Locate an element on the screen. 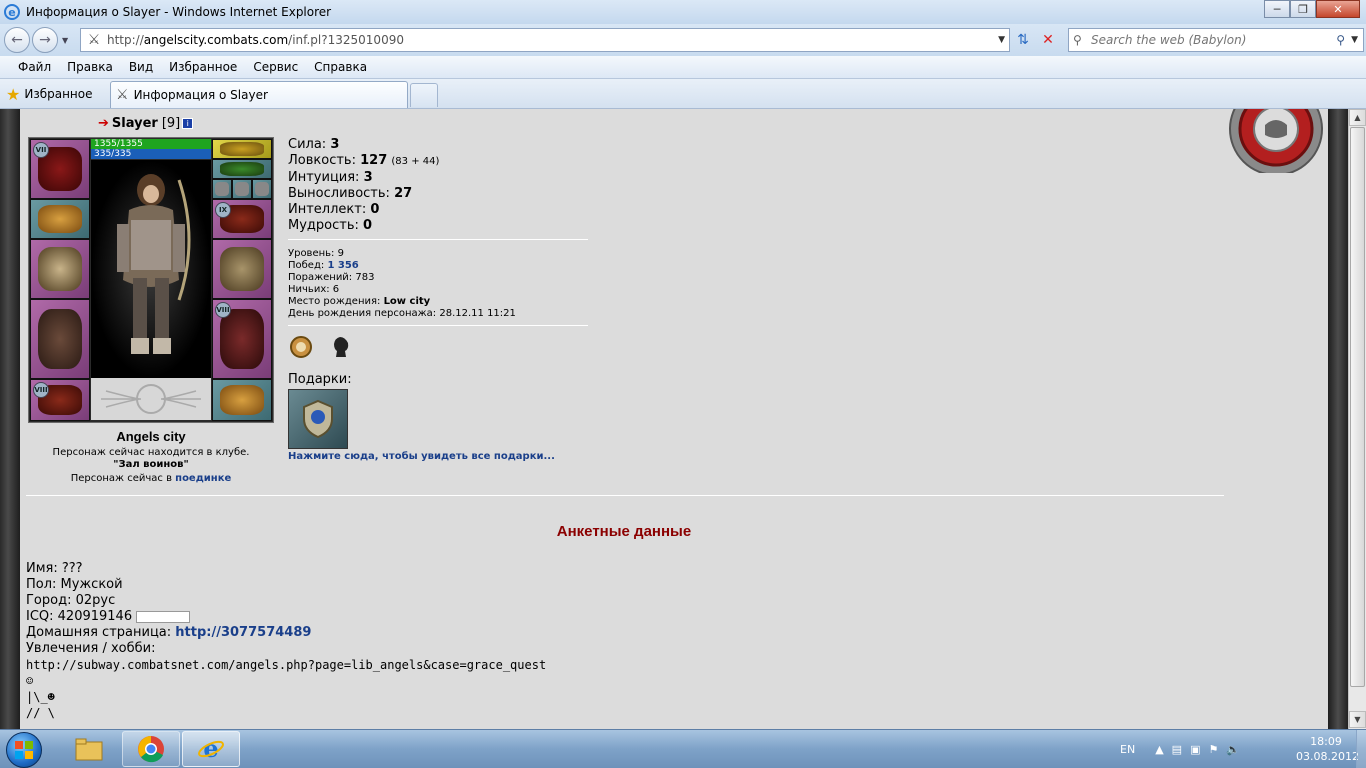 Image resolution: width=1366 pixels, height=768 pixels. badge-compass is located at coordinates (301, 346).